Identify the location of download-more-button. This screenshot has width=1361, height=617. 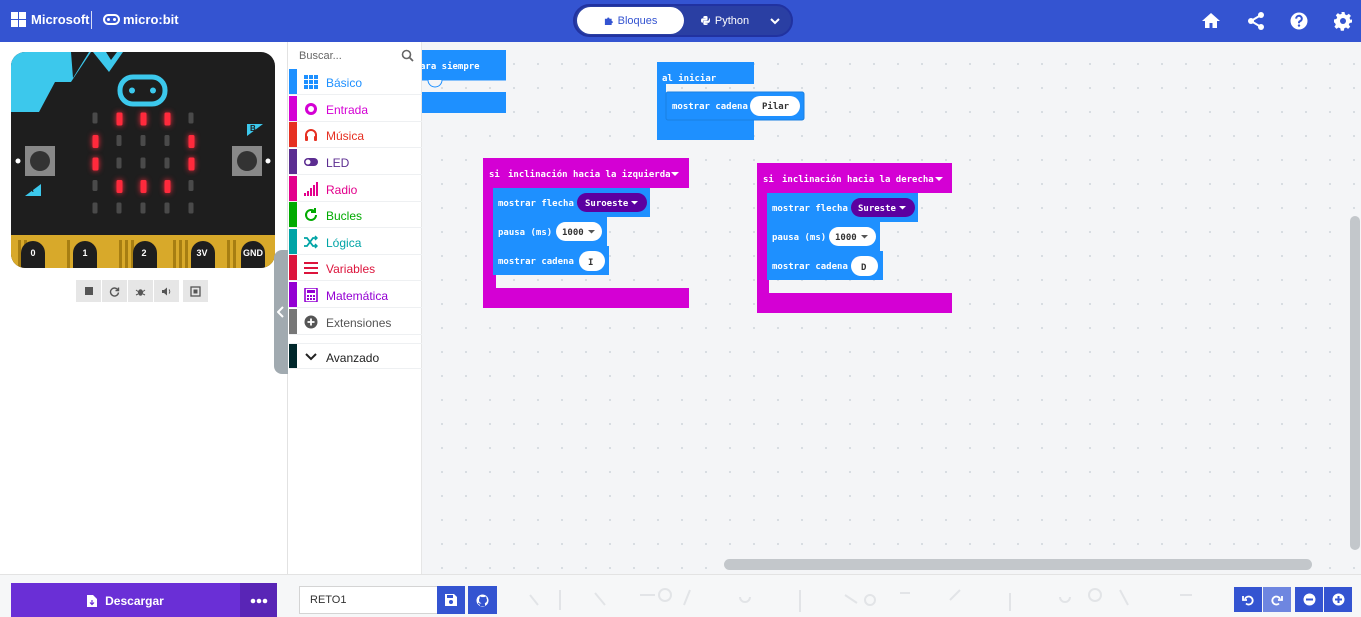
(258, 600).